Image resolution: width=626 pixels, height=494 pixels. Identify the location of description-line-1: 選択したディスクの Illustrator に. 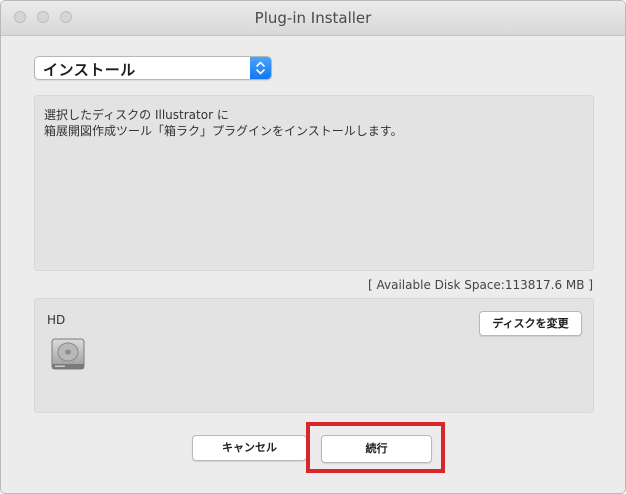
(136, 115).